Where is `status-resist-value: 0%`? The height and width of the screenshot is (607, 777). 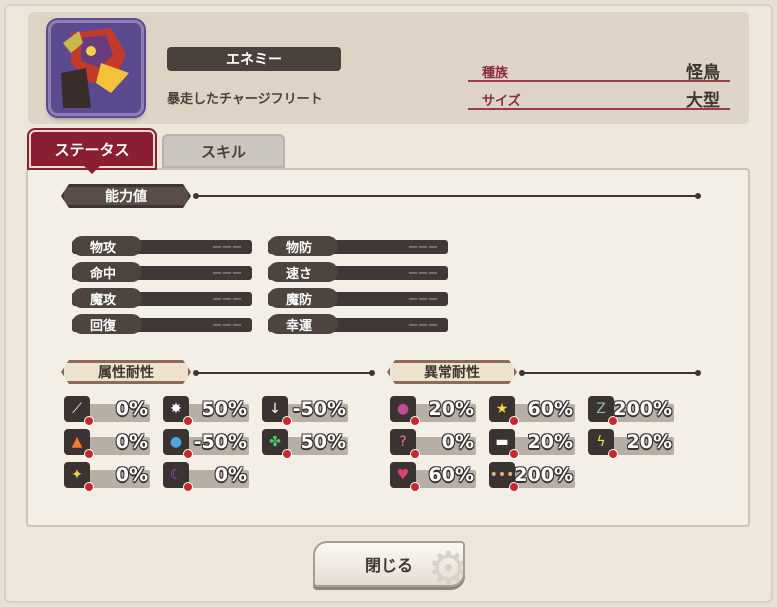
status-resist-value: 0% is located at coordinates (457, 442).